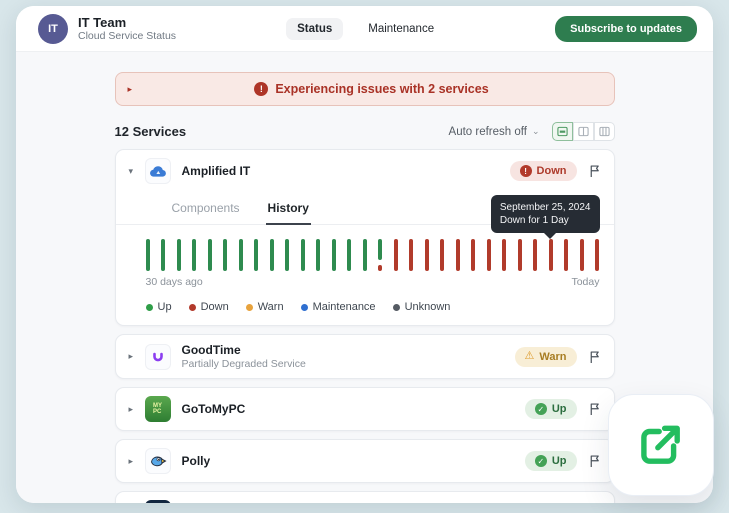 The width and height of the screenshot is (729, 513). I want to click on service-card-header: ▸Brightly Software✓Up, so click(365, 497).